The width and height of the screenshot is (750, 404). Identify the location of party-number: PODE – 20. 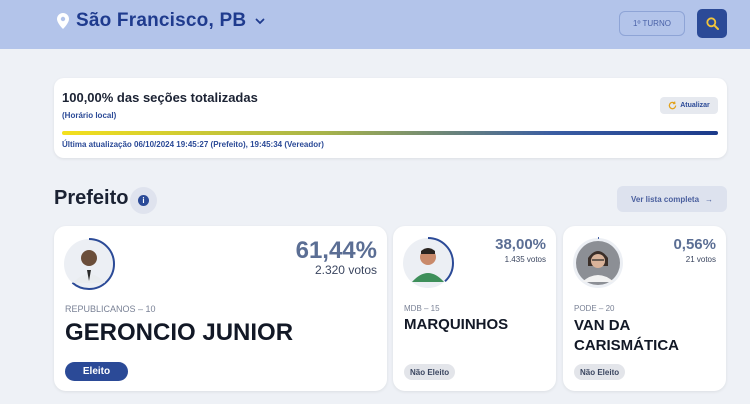
(594, 308).